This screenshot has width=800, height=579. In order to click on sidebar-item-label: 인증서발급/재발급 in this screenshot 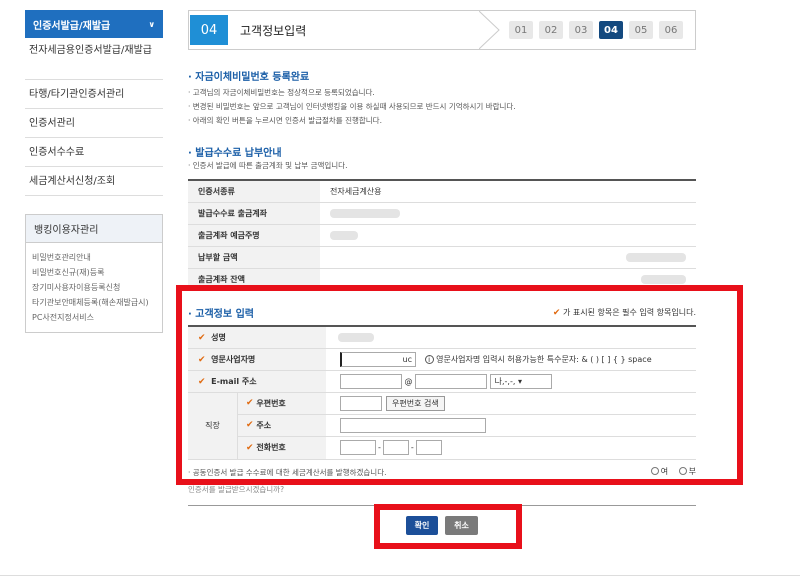, I will do `click(72, 26)`.